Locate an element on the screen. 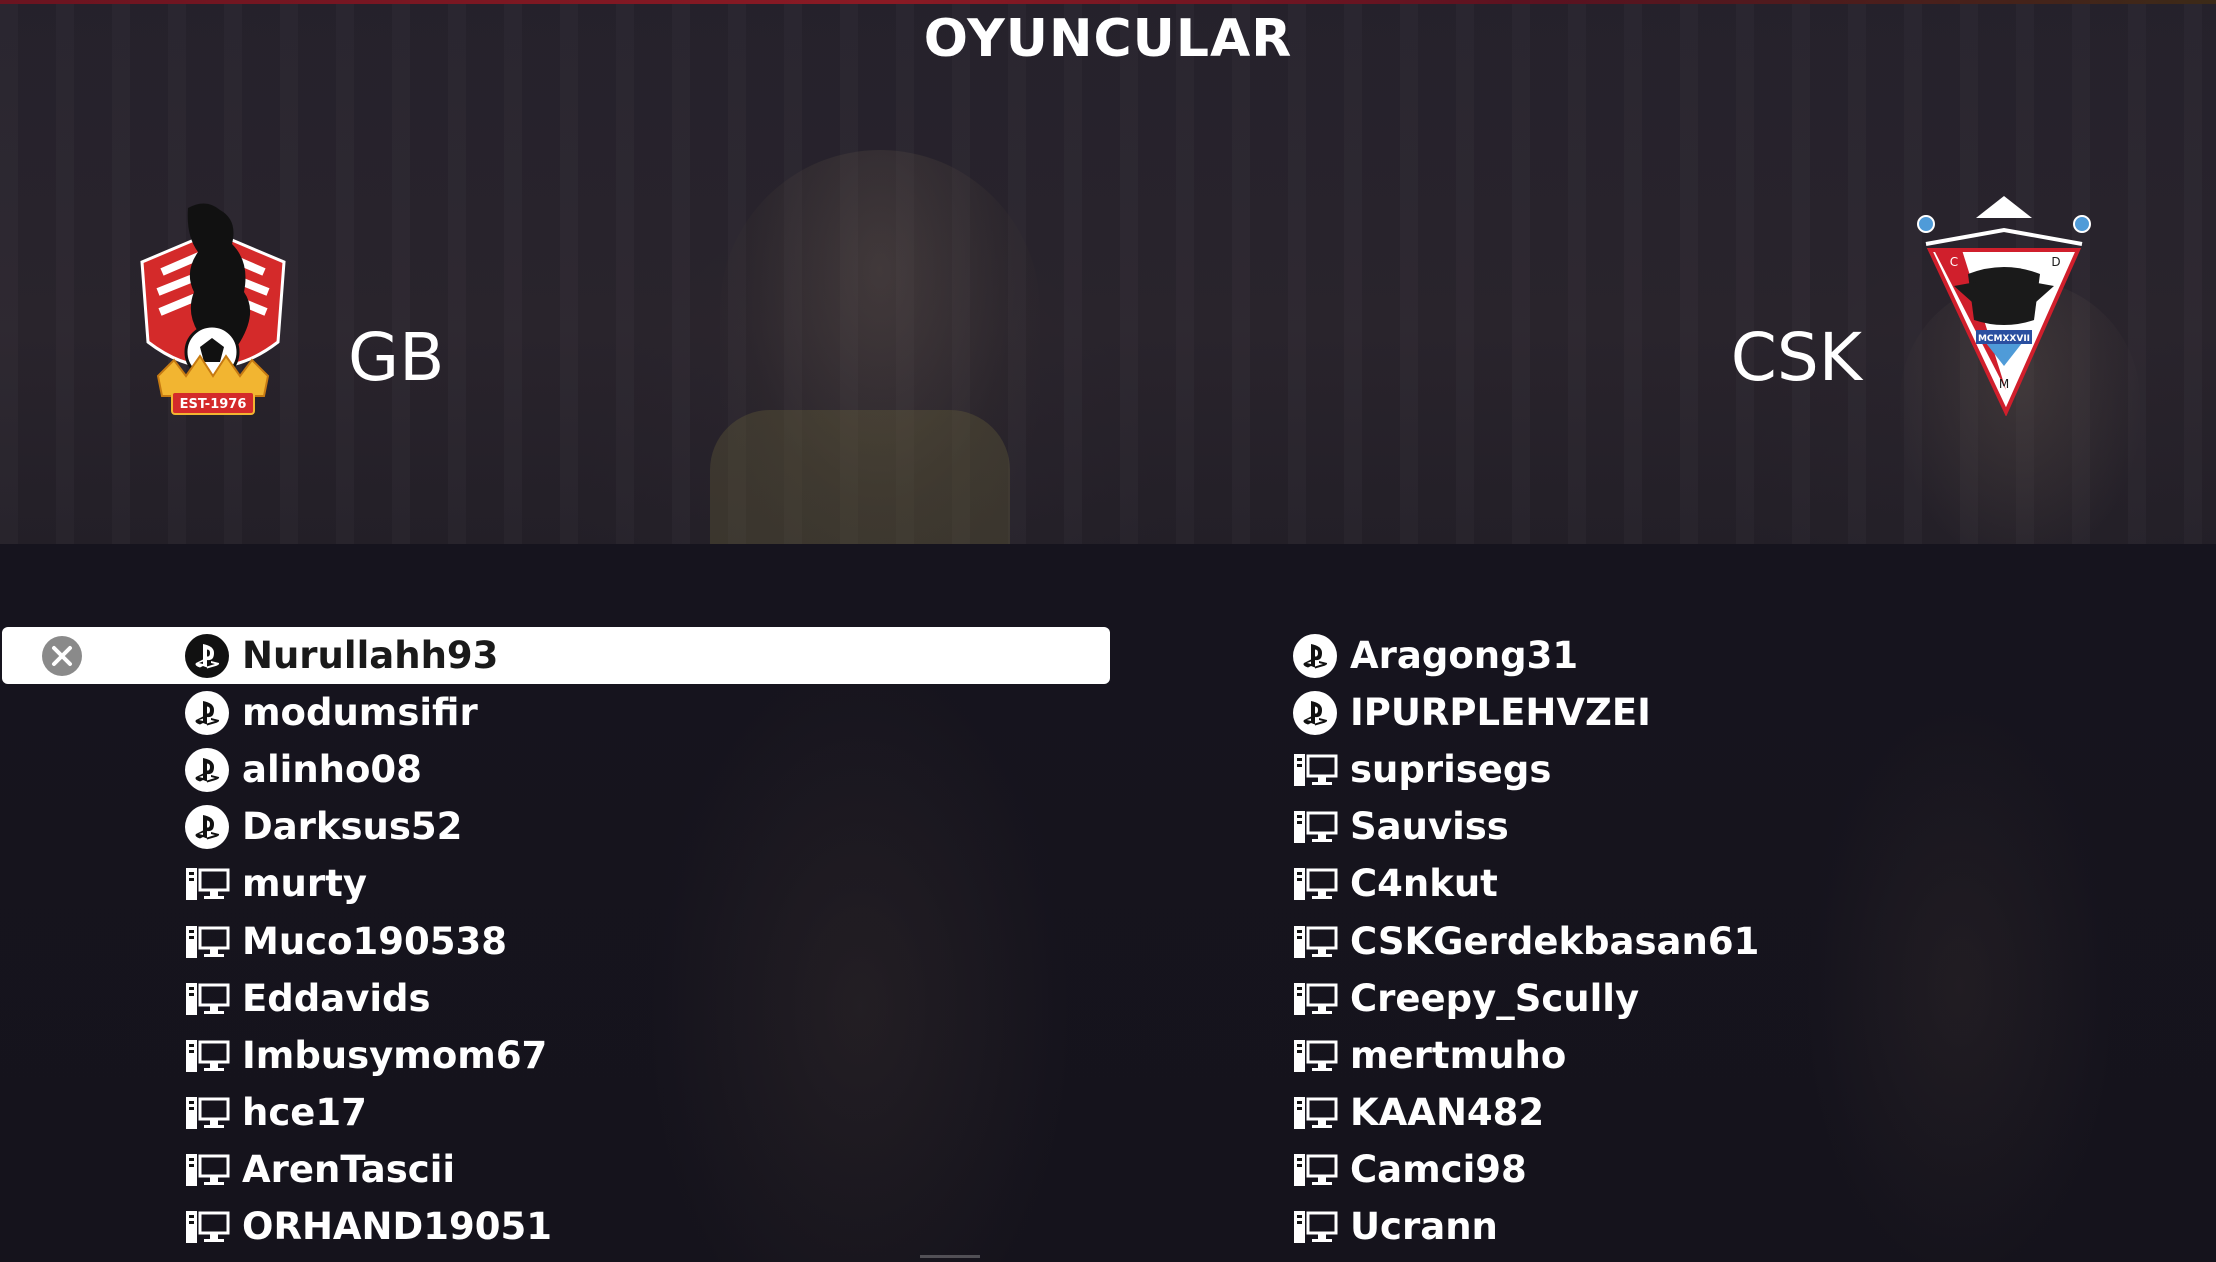  player-row: CSKGerdekbasan61 is located at coordinates (1730, 941).